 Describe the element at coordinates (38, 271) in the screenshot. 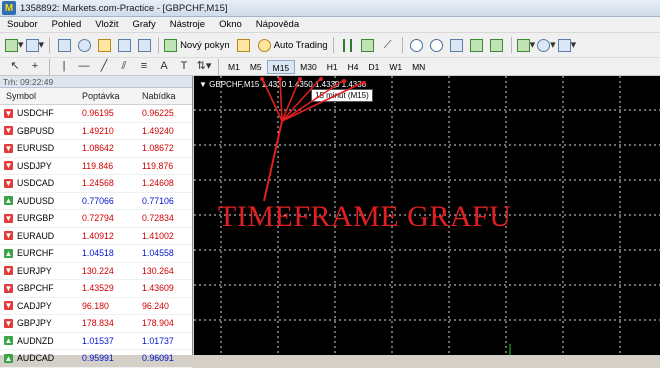

I see `row-symbol-cell: ▼ EURJPY` at that location.